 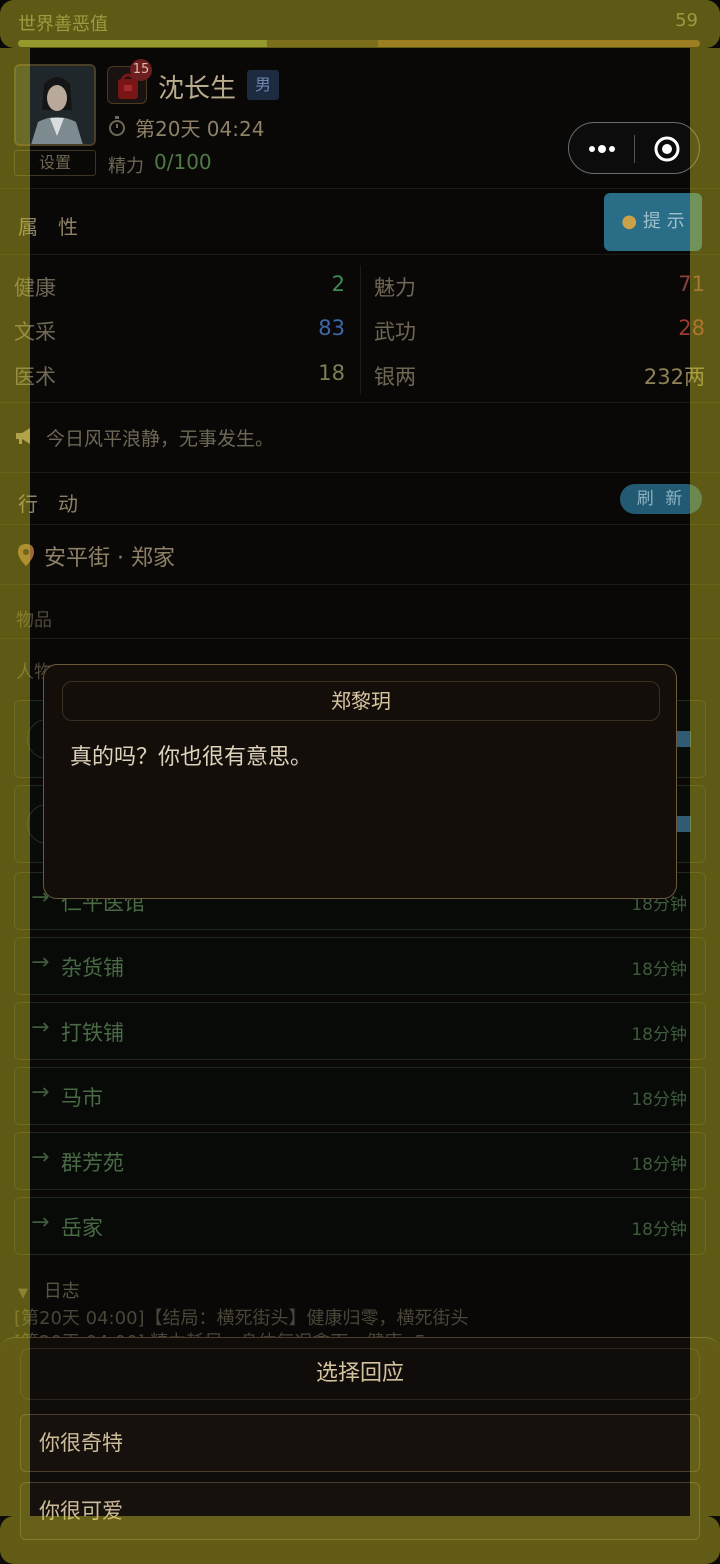 I want to click on hint-label: 提 示, so click(x=663, y=221).